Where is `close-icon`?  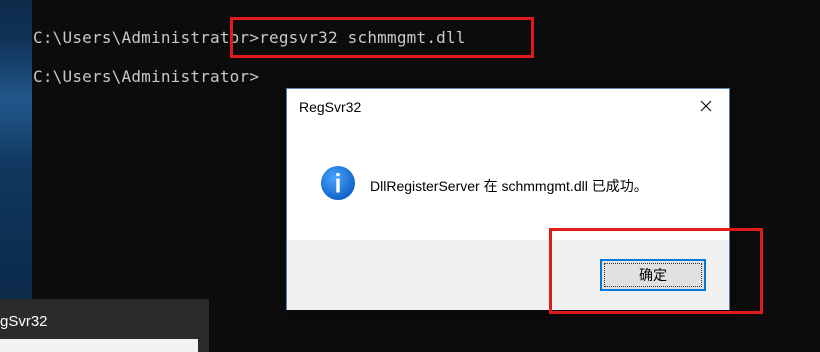 close-icon is located at coordinates (706, 106).